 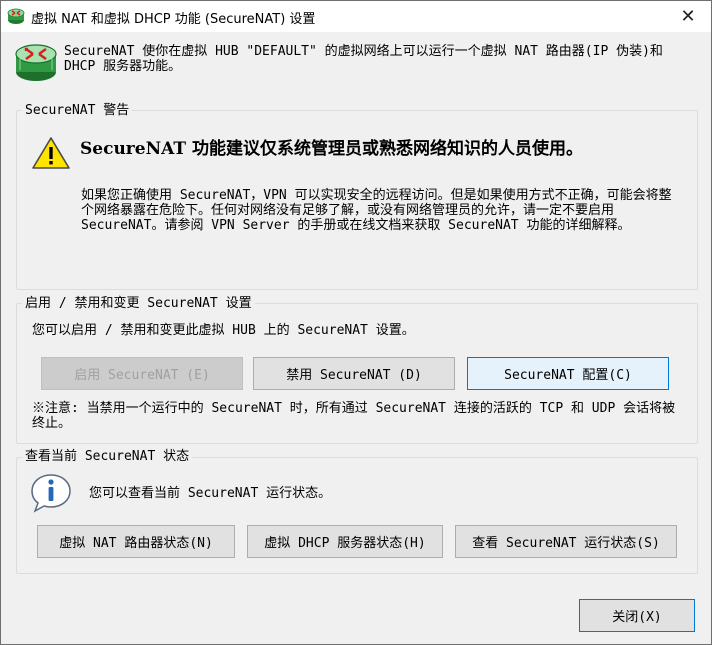 What do you see at coordinates (637, 615) in the screenshot?
I see `close-button: 关闭(X)` at bounding box center [637, 615].